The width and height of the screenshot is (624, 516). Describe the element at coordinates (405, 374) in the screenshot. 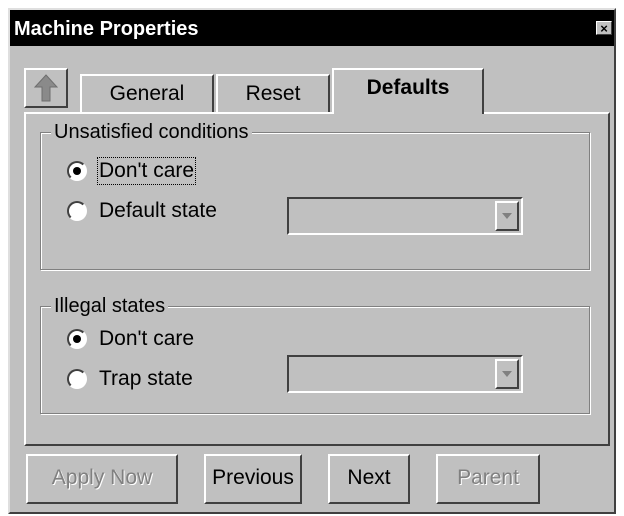

I see `trap-state-dropdown` at that location.